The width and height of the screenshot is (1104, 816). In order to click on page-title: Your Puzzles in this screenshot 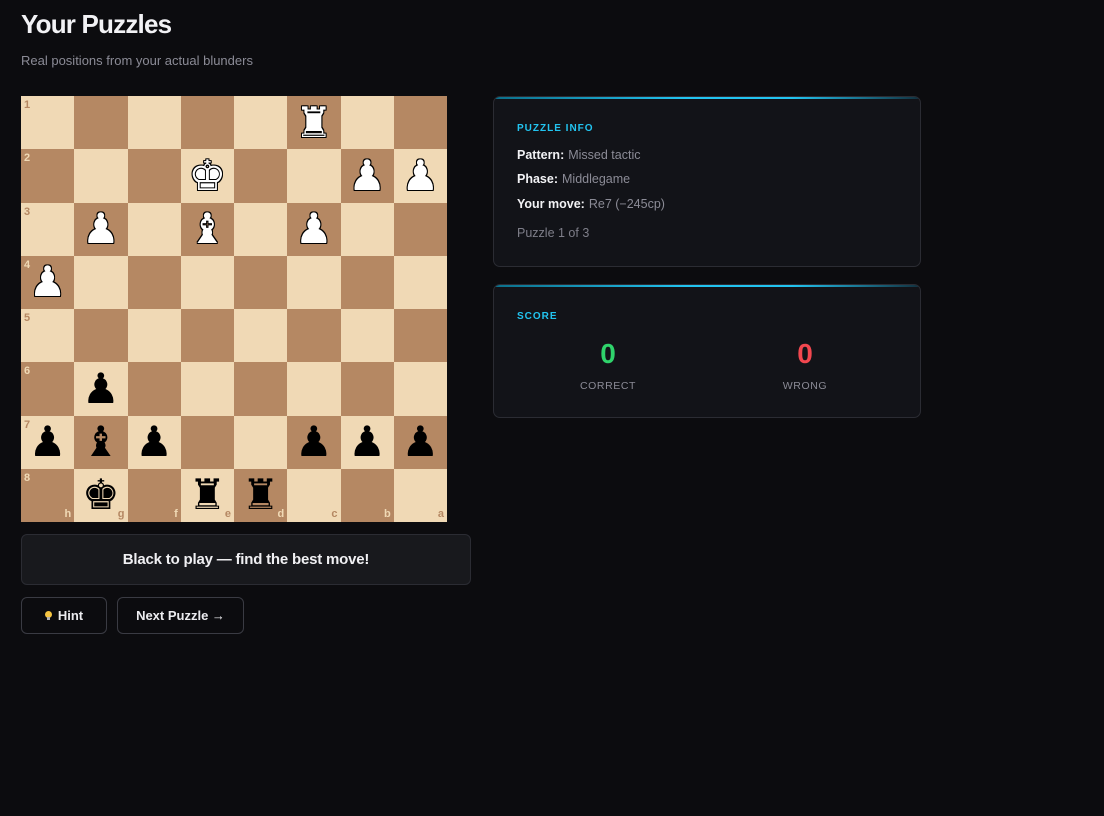, I will do `click(96, 24)`.